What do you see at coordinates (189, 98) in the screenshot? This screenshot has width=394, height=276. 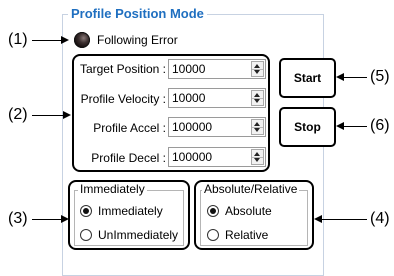 I see `profile-velocity-value: 10000` at bounding box center [189, 98].